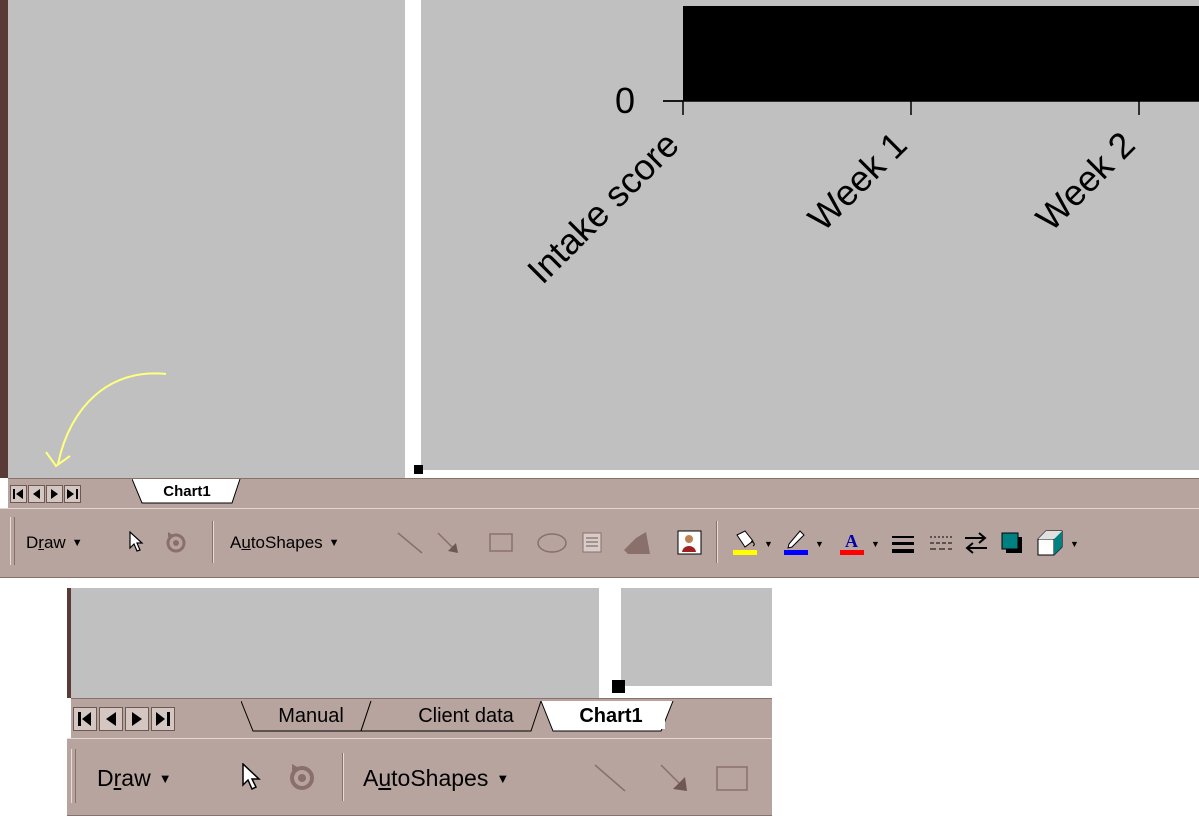  What do you see at coordinates (875, 544) in the screenshot?
I see `font-color-dropdown-icon: ▼` at bounding box center [875, 544].